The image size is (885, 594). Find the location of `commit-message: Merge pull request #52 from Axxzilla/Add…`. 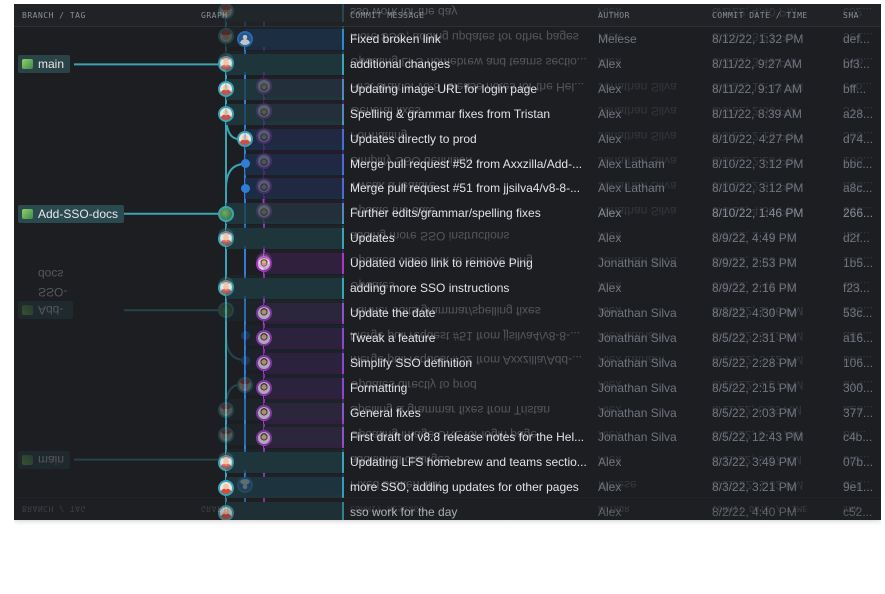

commit-message: Merge pull request #52 from Axxzilla/Add… is located at coordinates (466, 163).